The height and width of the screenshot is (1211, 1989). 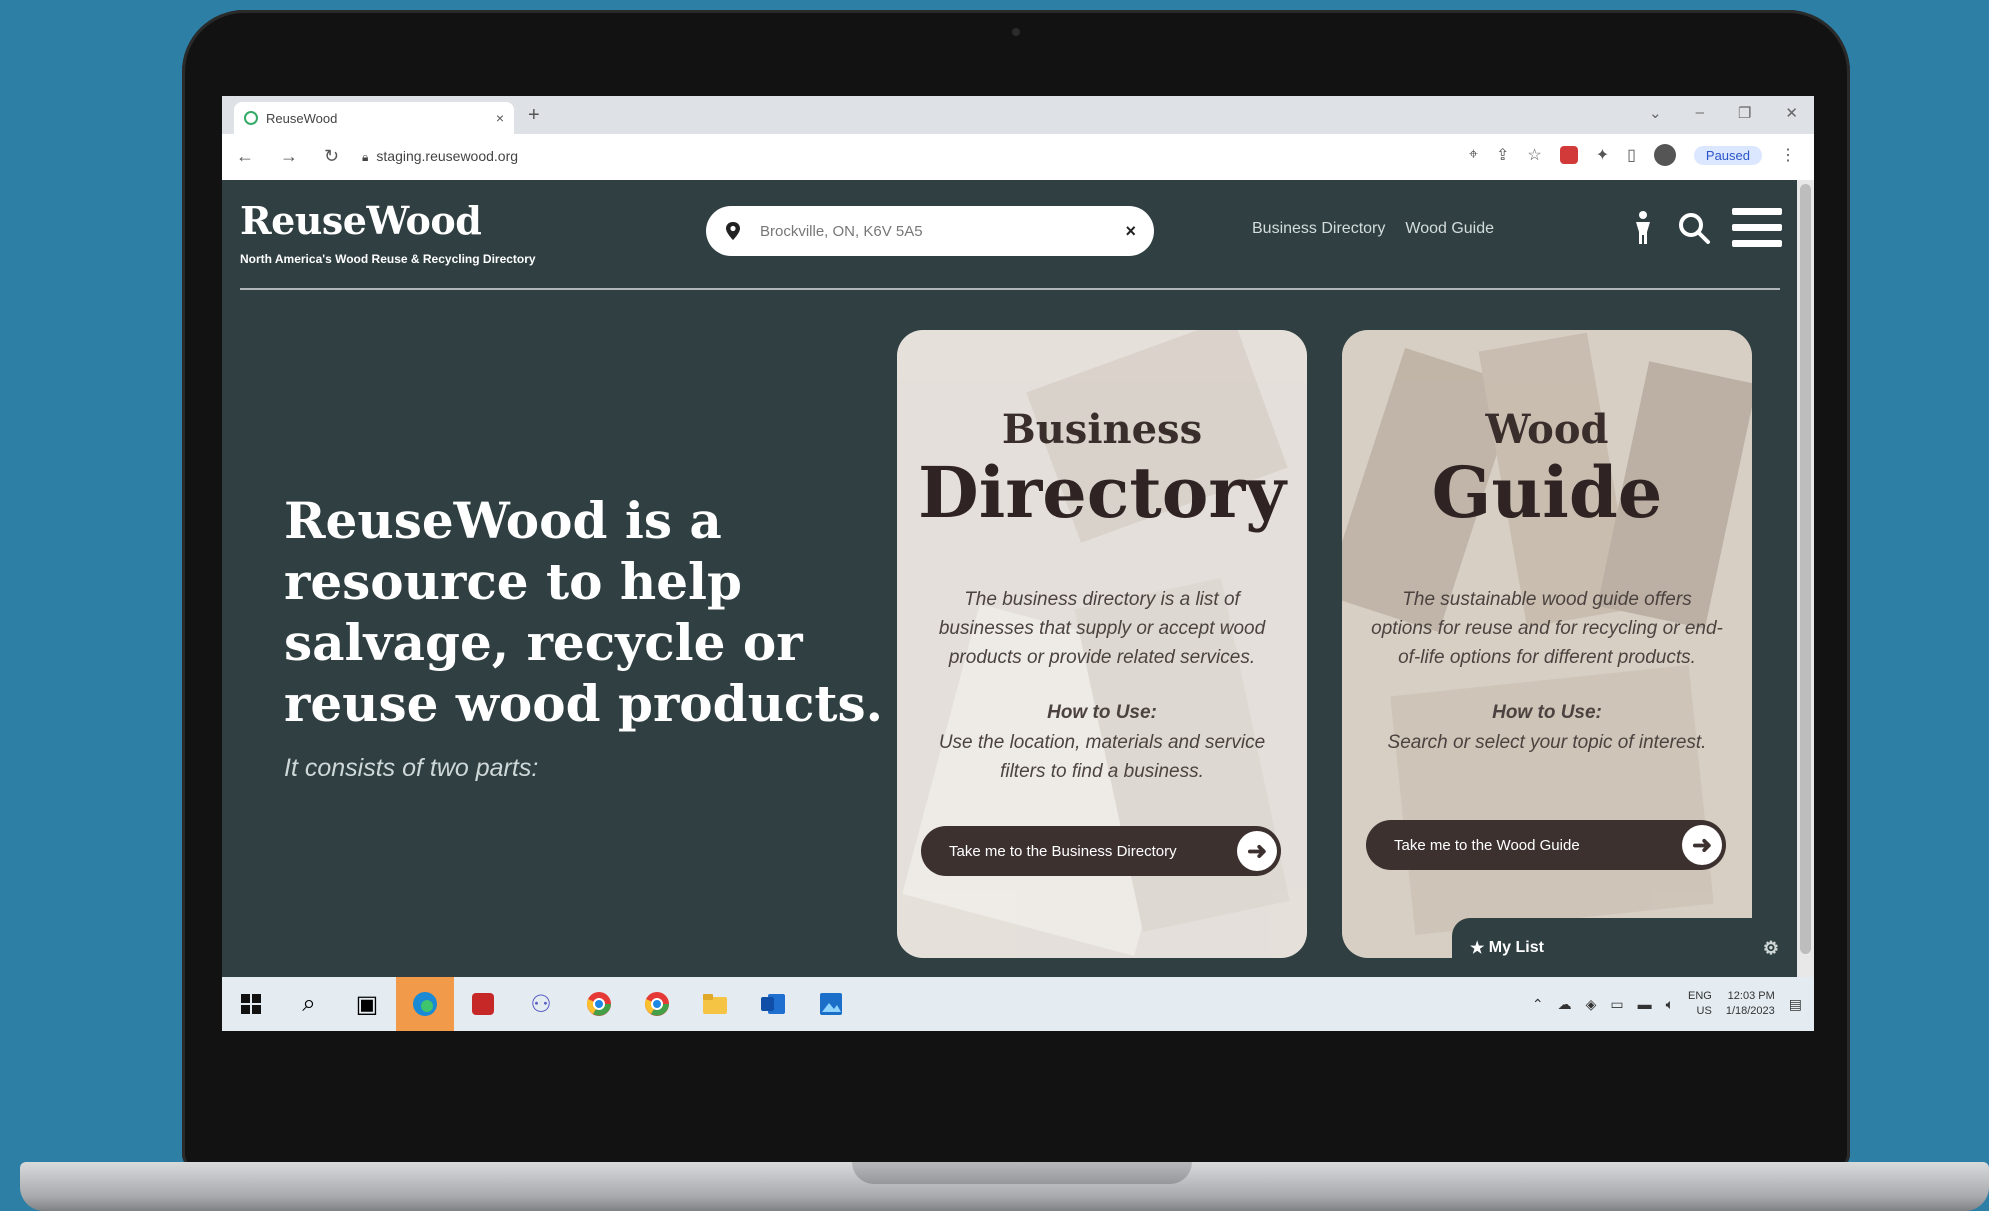 I want to click on date-text: 1/18/2023, so click(x=1750, y=1011).